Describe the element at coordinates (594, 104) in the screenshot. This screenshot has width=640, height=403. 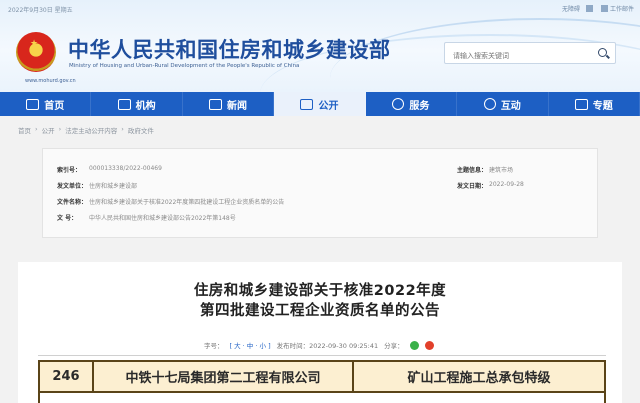
I see `nav-topics: 专题` at that location.